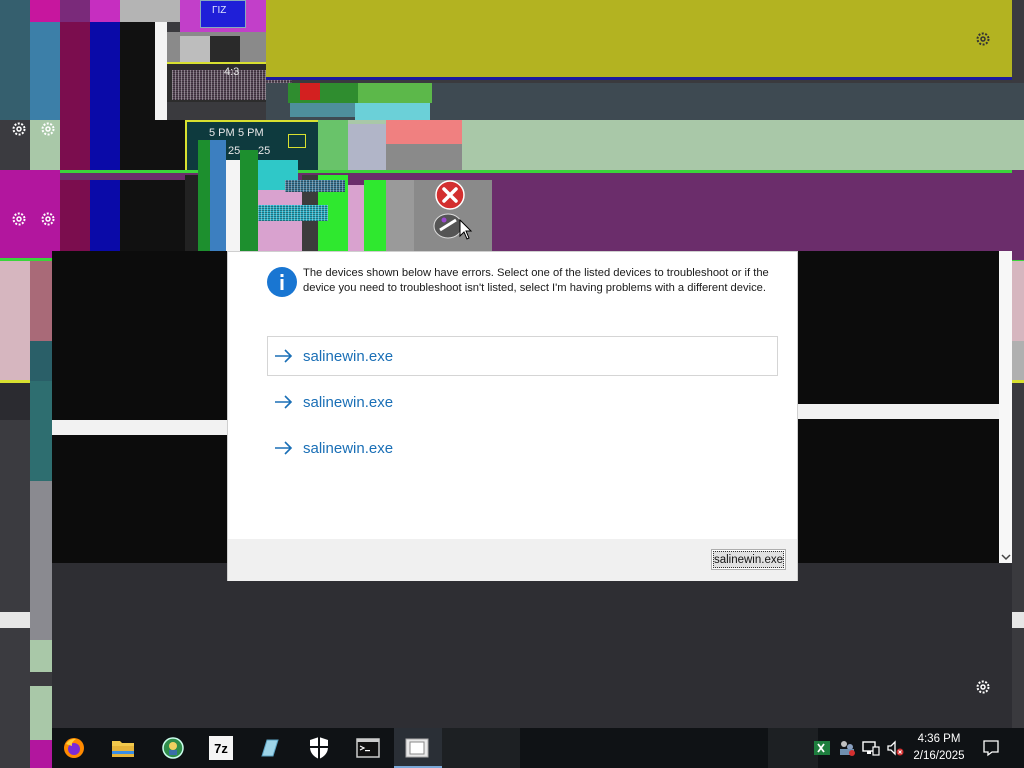 The image size is (1024, 768). Describe the element at coordinates (450, 195) in the screenshot. I see `error-icon` at that location.